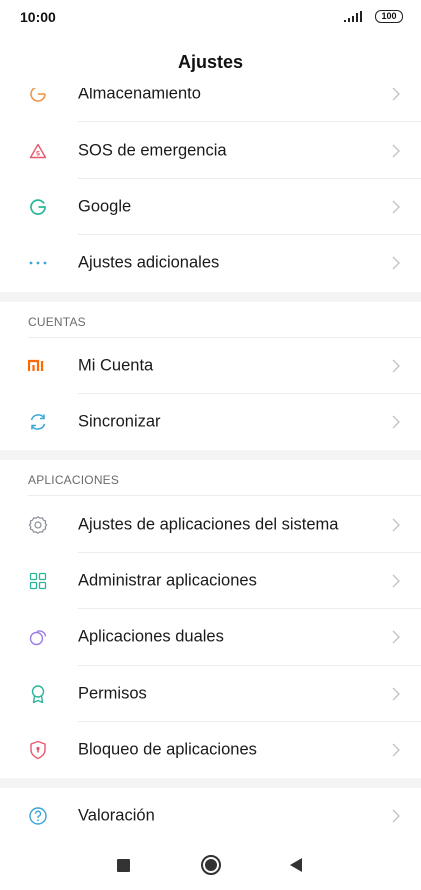 This screenshot has width=421, height=890. I want to click on section-header-aplicaciones: APLICACIONES, so click(210, 478).